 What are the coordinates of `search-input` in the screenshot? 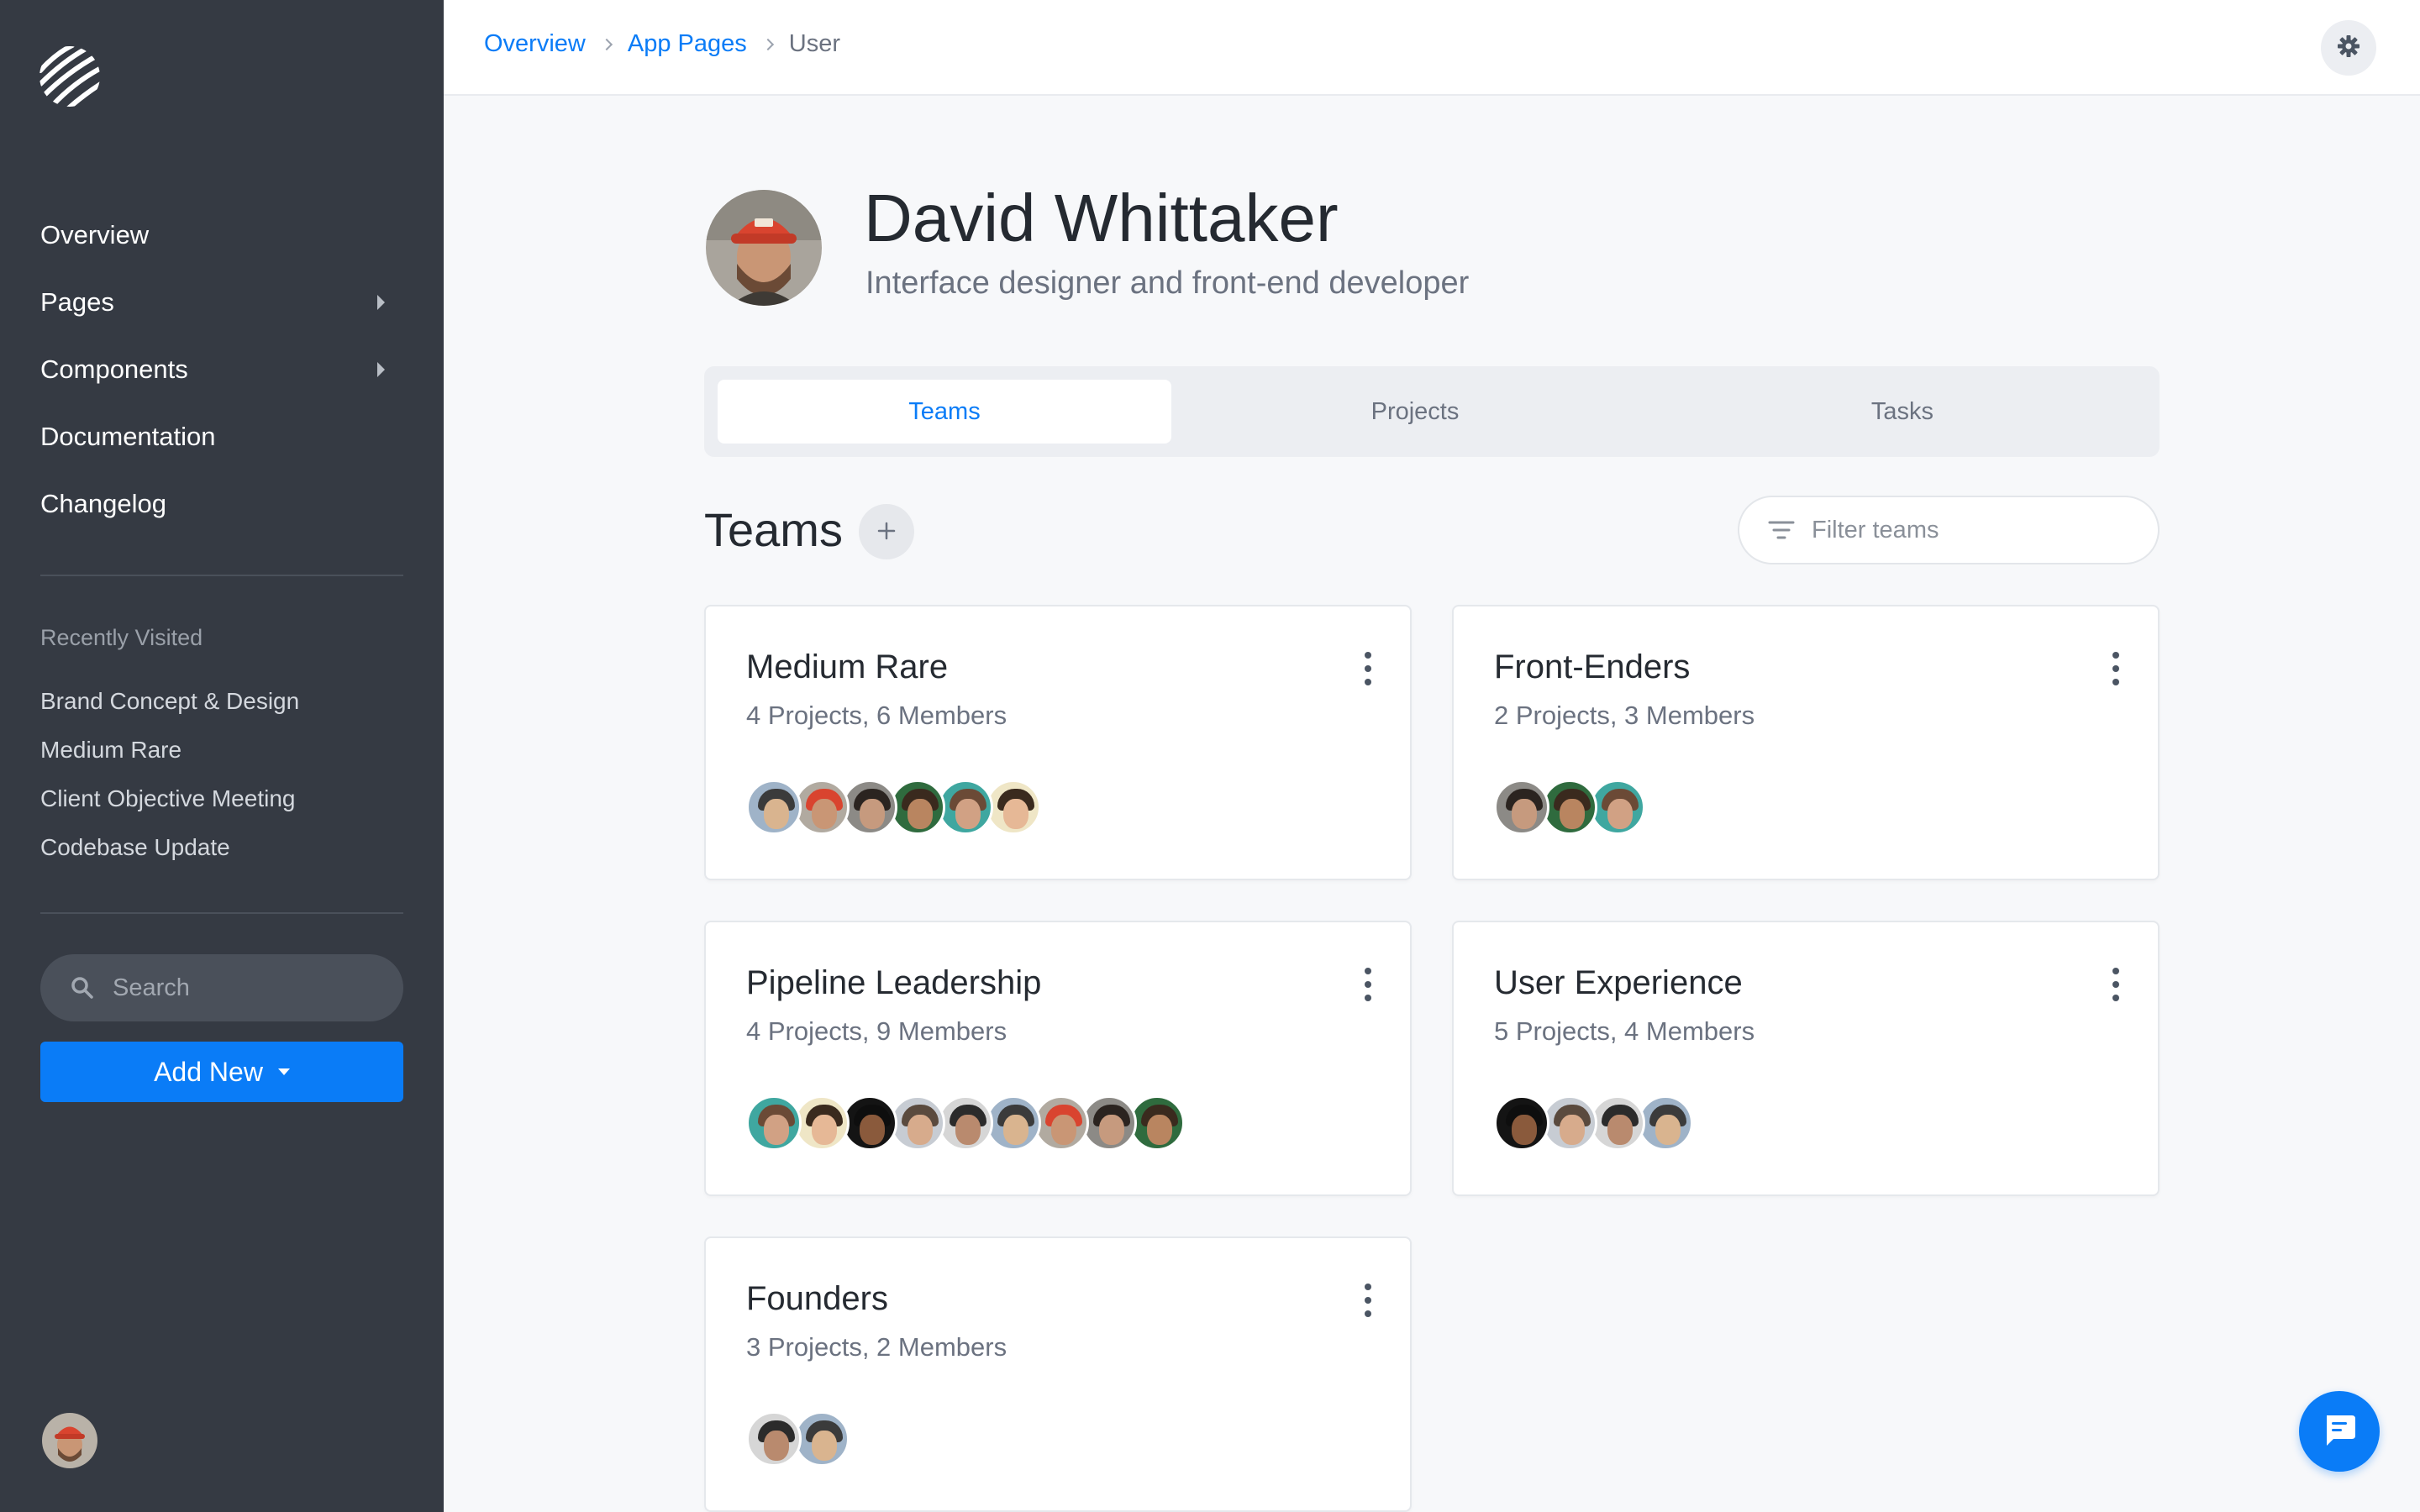 It's located at (247, 988).